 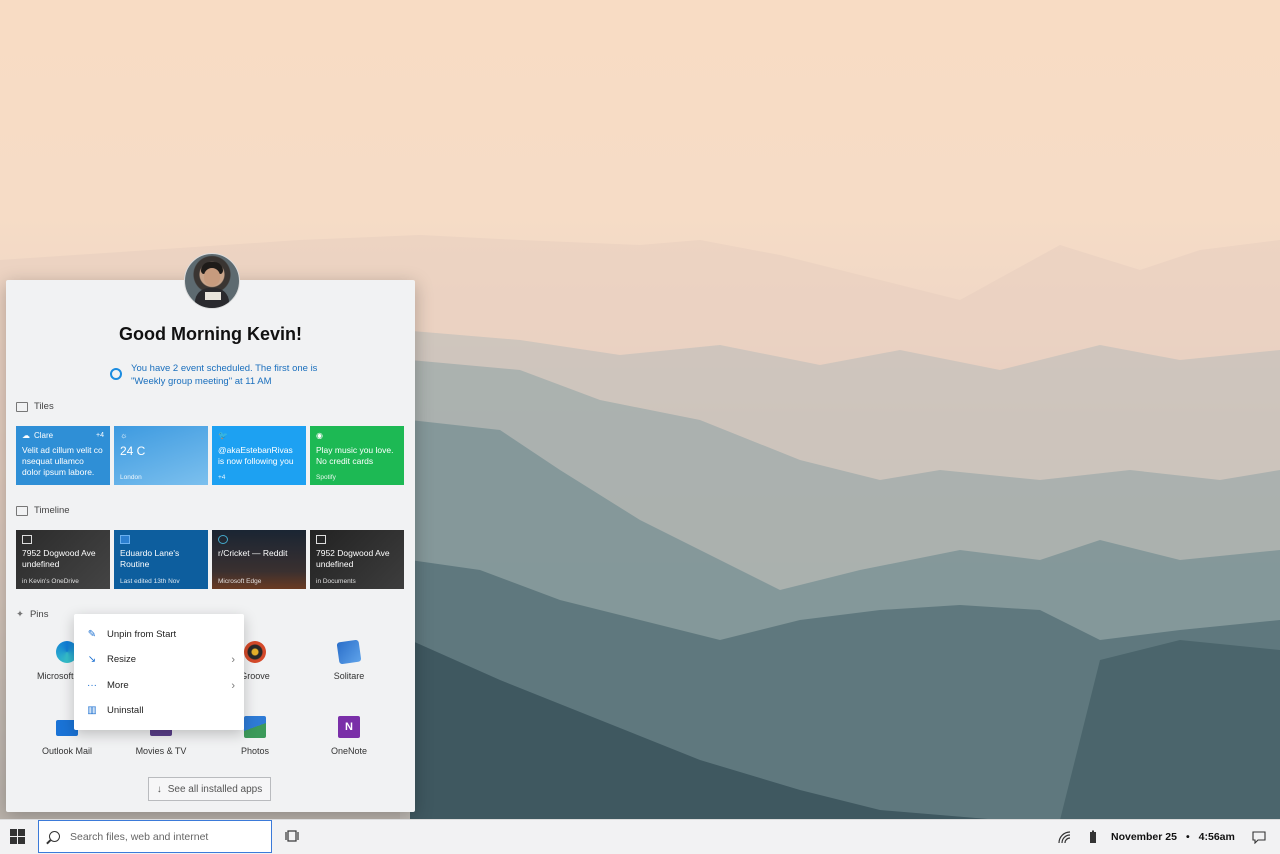 I want to click on avatar, so click(x=212, y=281).